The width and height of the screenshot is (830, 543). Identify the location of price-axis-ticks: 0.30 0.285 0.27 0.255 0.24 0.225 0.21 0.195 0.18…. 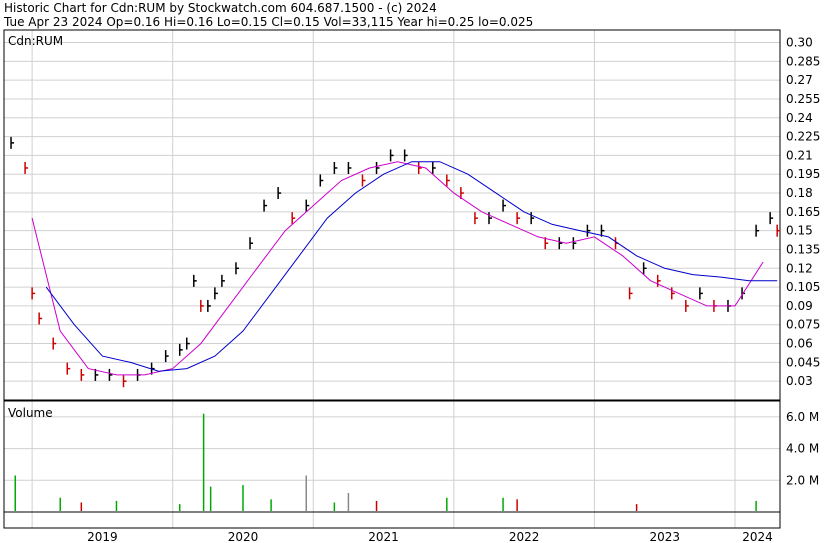
(803, 212).